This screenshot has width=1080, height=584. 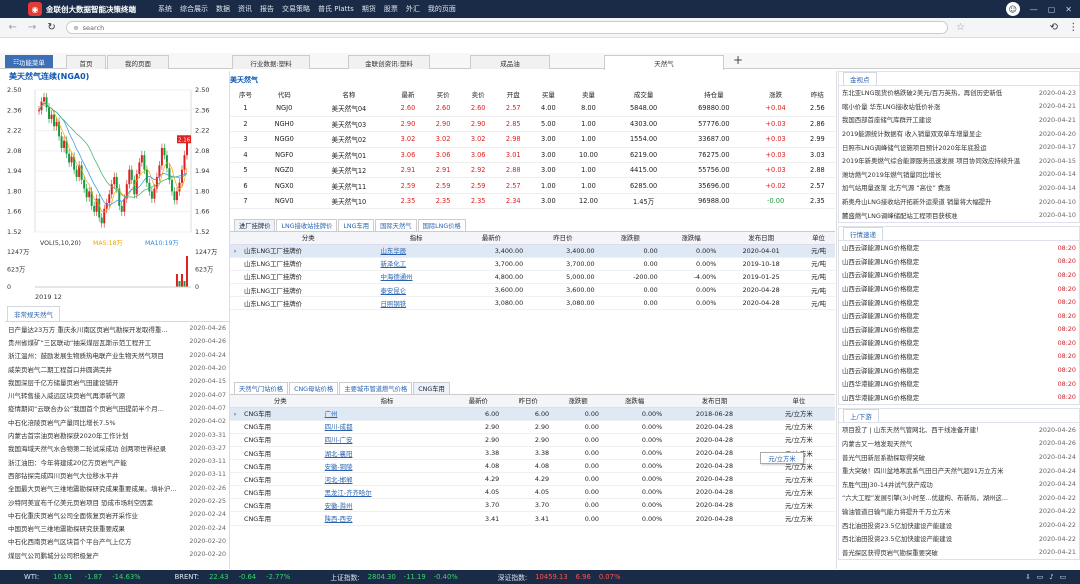 What do you see at coordinates (441, 225) in the screenshot?
I see `sub-tab: 国际LNG价格` at bounding box center [441, 225].